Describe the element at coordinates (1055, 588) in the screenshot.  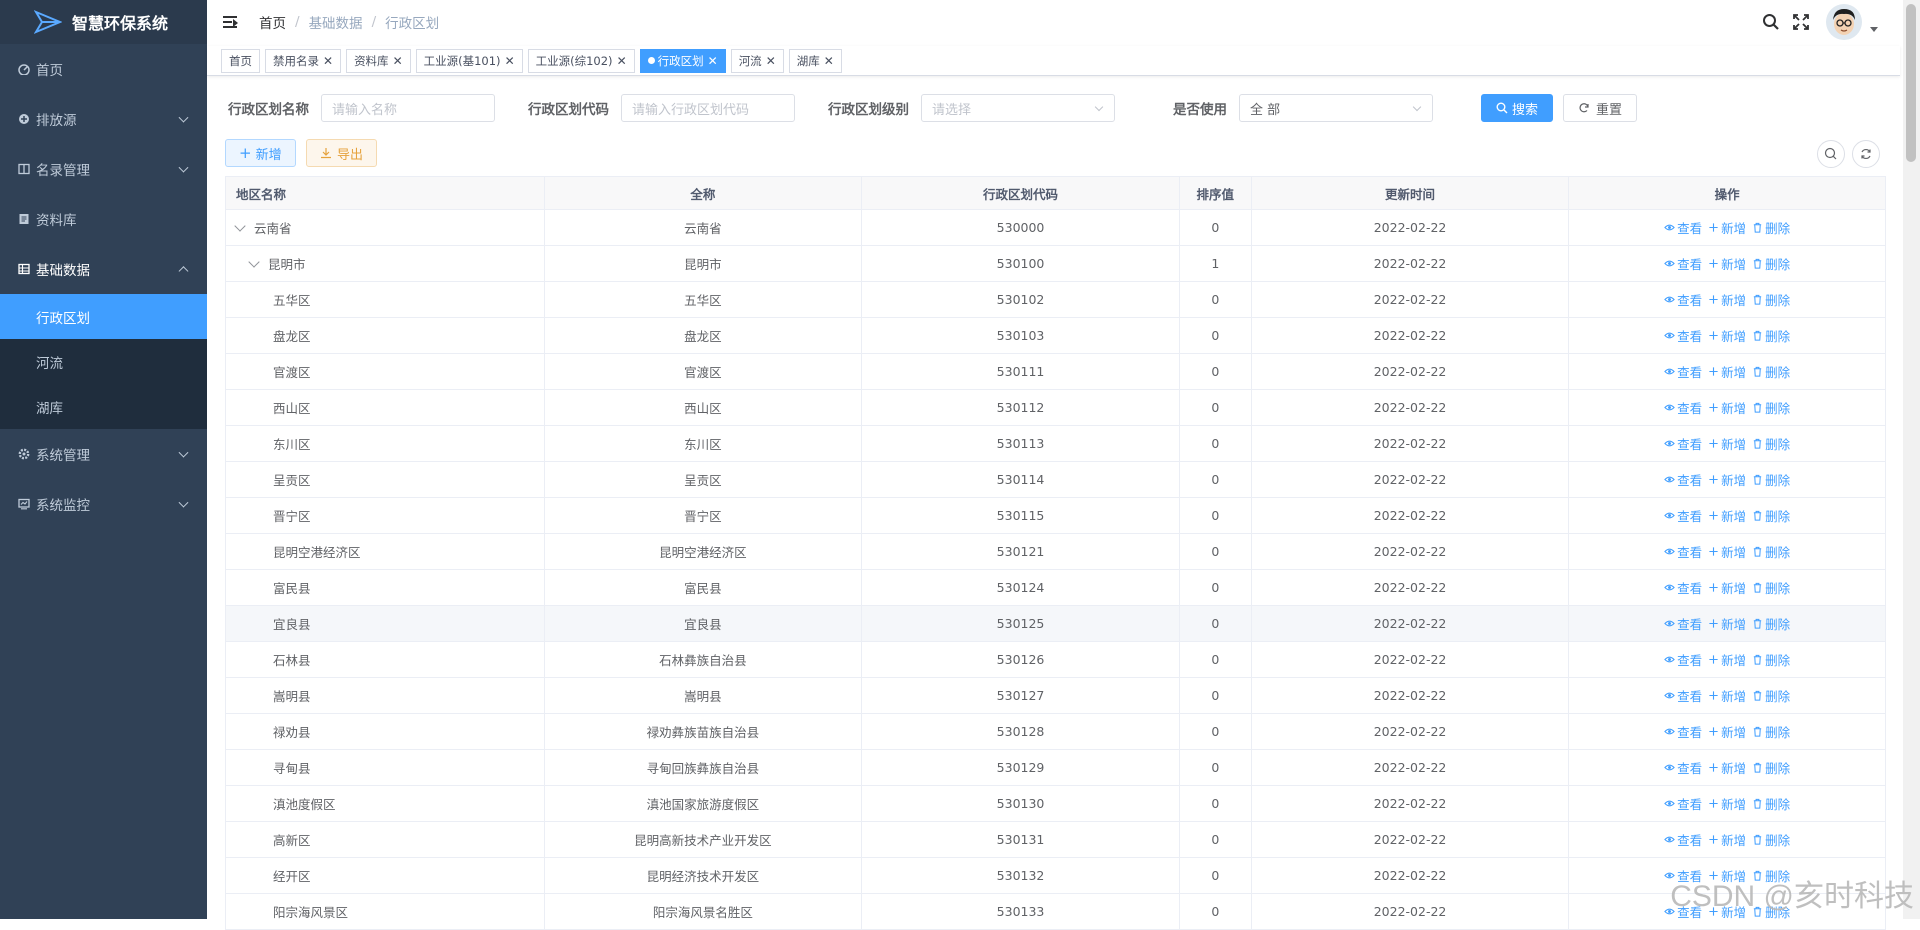
I see `table-row: 富民县富民县53012402022-02-22查看新增删除` at that location.